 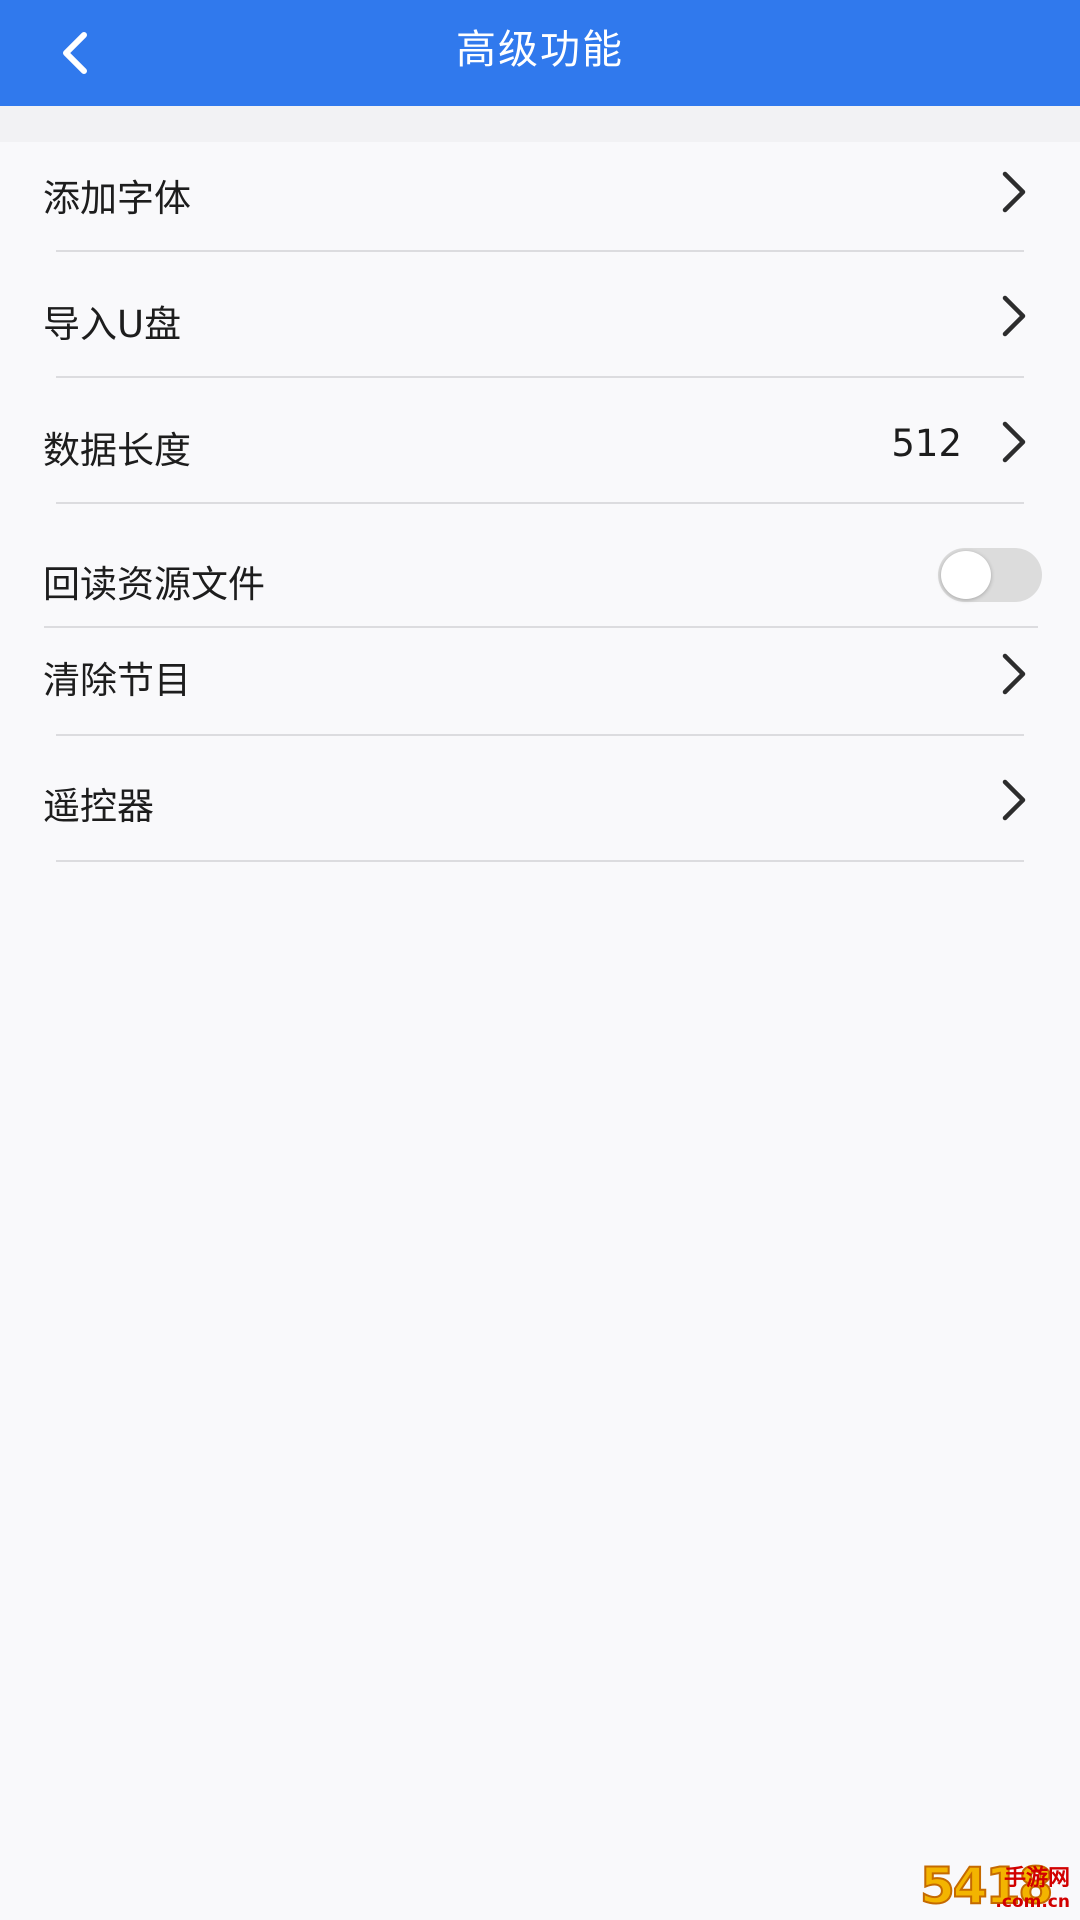 What do you see at coordinates (154, 584) in the screenshot?
I see `settings-item-label: 回读资源文件` at bounding box center [154, 584].